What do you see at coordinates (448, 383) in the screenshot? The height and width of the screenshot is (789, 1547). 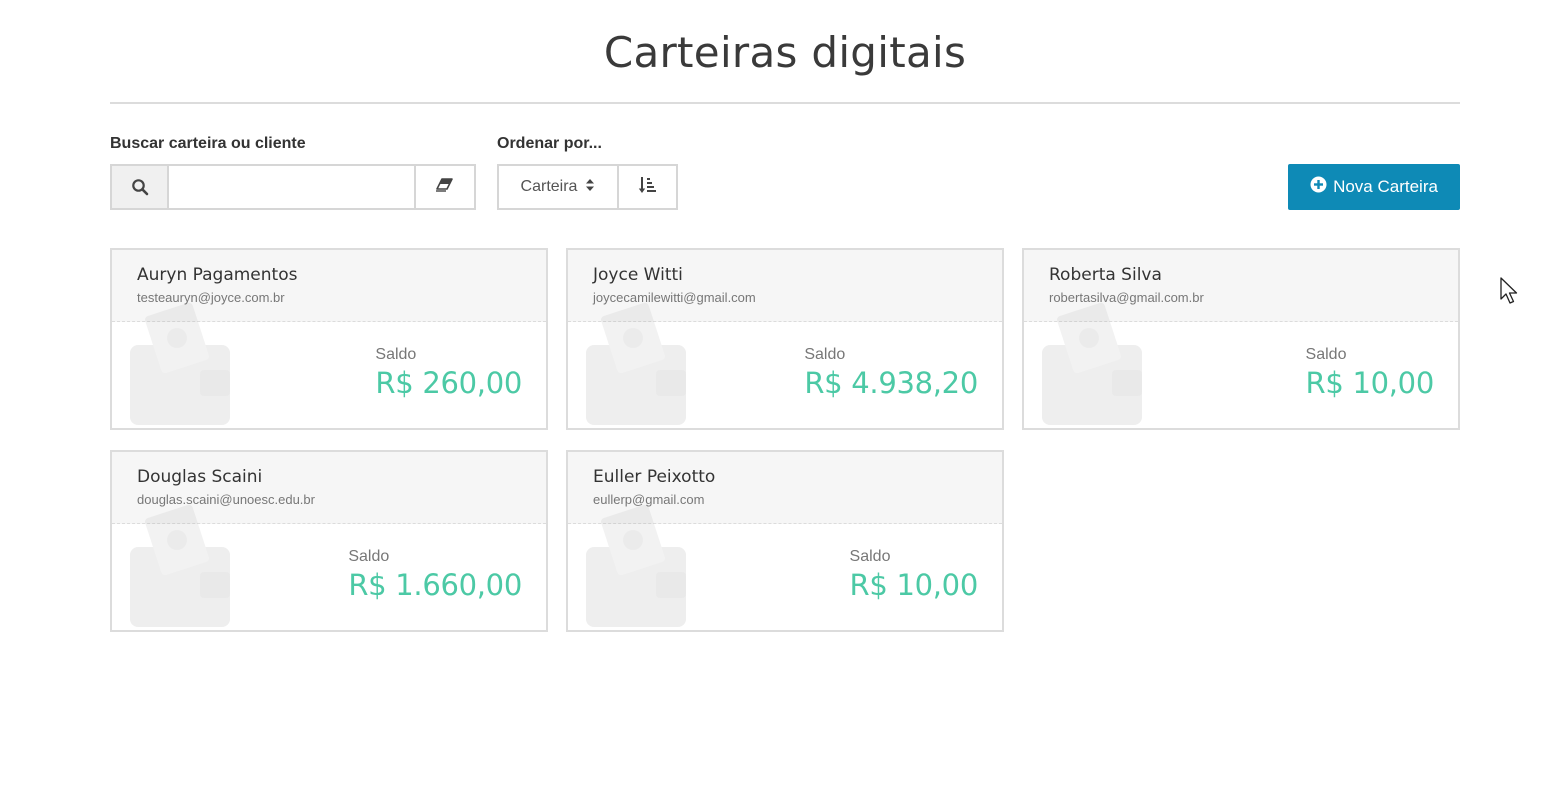 I see `balance-value: R$ 260,00` at bounding box center [448, 383].